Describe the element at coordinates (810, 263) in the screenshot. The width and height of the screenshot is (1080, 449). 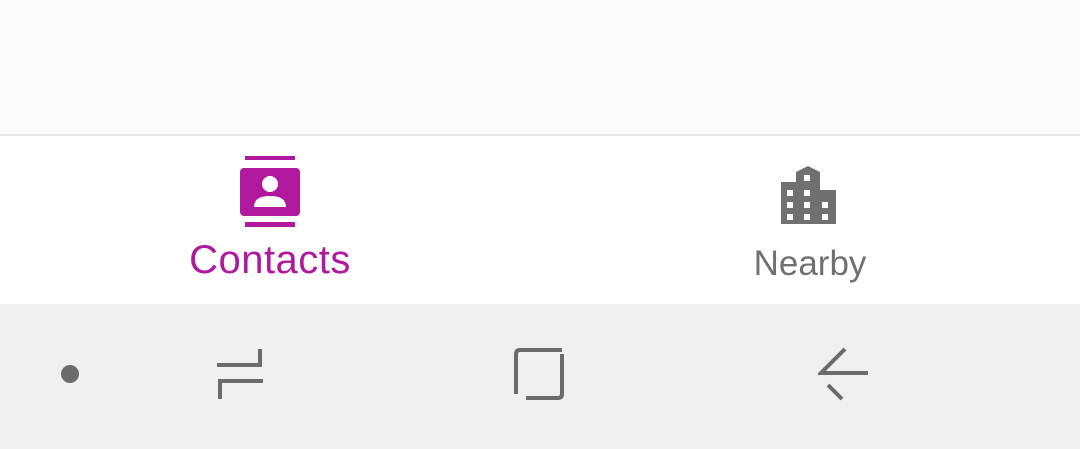
I see `tab-label-nearby: Nearby` at that location.